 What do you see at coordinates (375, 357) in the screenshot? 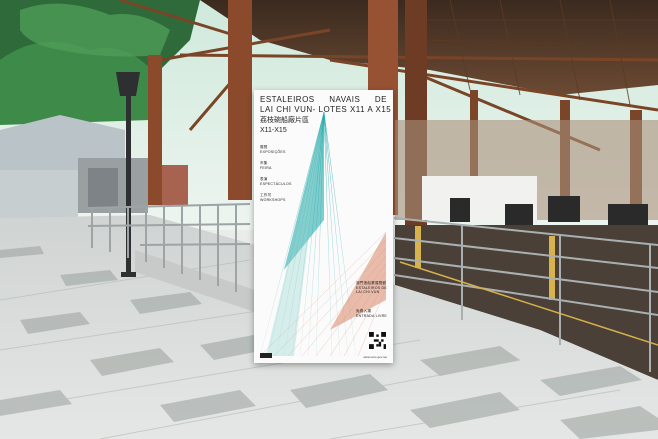
I see `poster-url: www.xxxx.gov.mo` at bounding box center [375, 357].